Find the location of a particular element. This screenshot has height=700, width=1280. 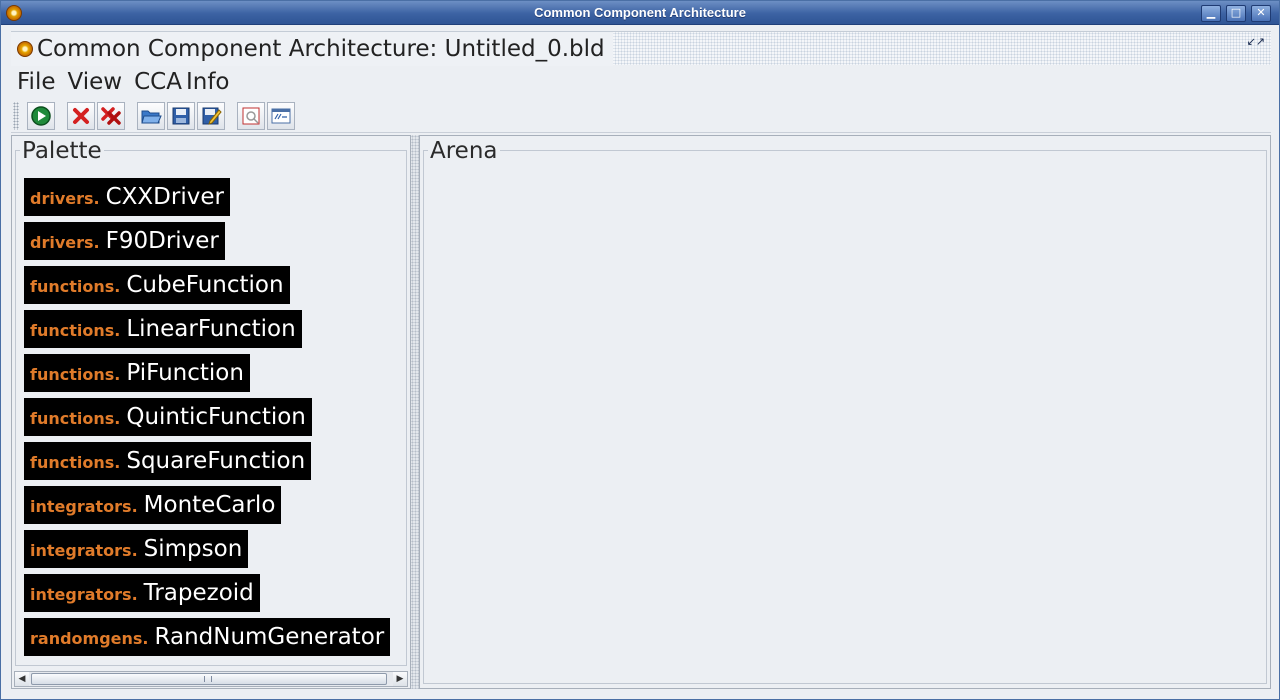

debug-button is located at coordinates (251, 116).